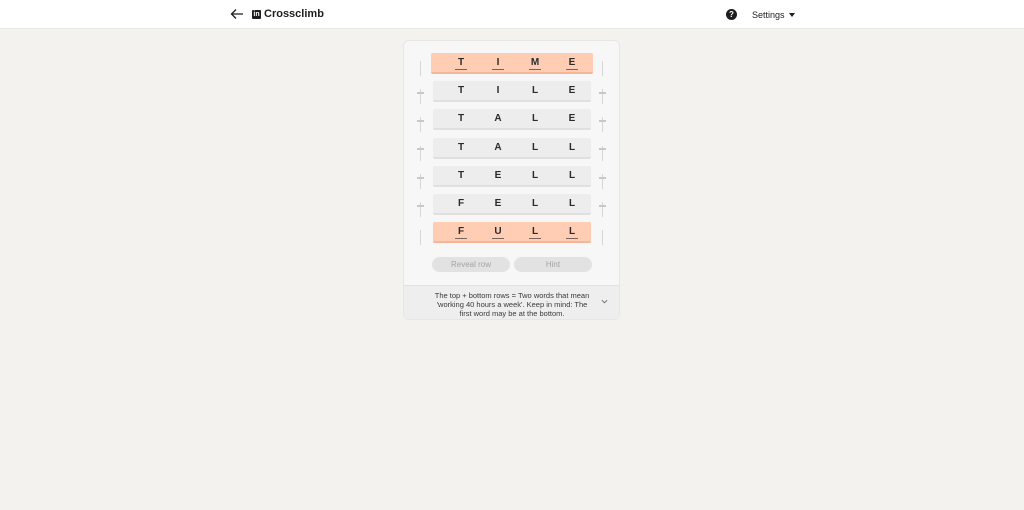 The height and width of the screenshot is (510, 1024). I want to click on linkedin-logo-icon: in, so click(256, 14).